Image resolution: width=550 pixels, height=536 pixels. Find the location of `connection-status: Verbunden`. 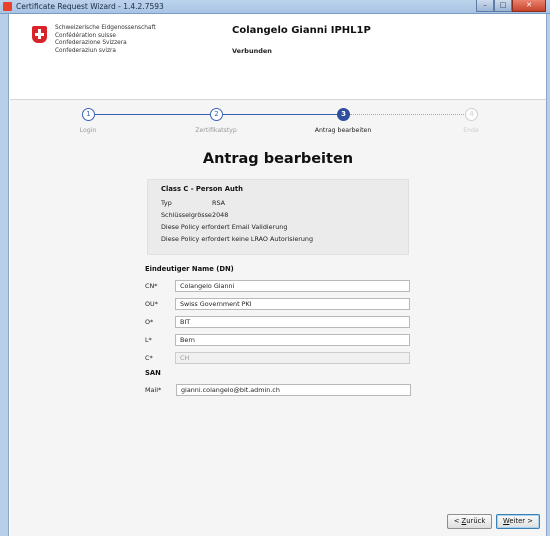

connection-status: Verbunden is located at coordinates (252, 51).